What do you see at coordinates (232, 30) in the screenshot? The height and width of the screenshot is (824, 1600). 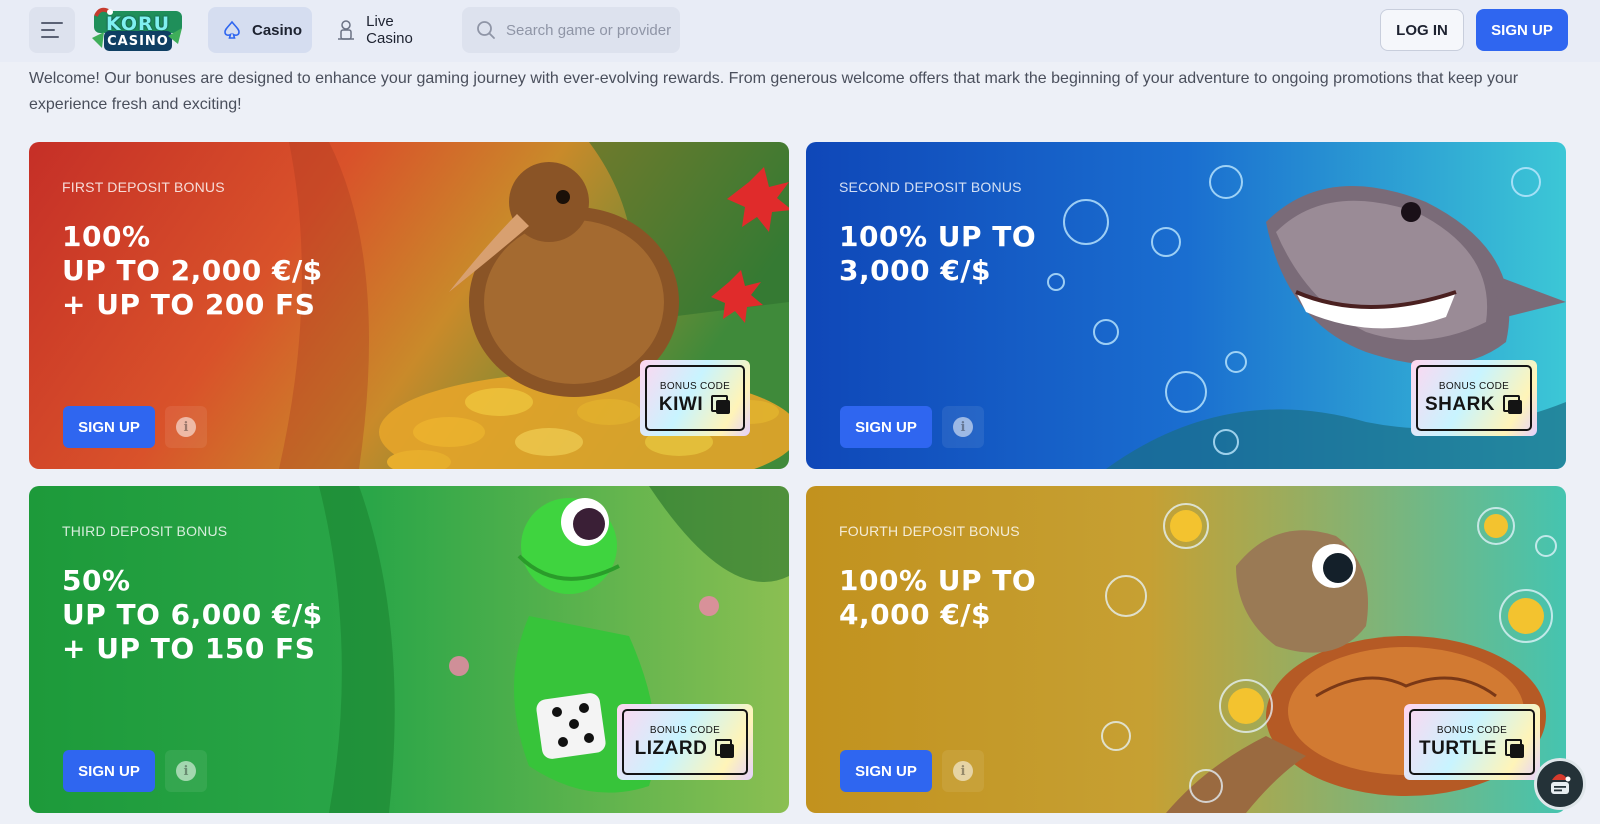 I see `spade-icon` at bounding box center [232, 30].